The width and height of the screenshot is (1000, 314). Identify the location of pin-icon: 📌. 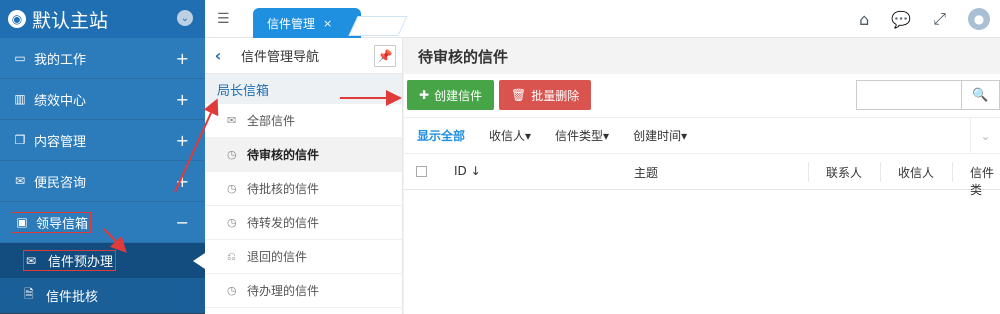
(385, 56).